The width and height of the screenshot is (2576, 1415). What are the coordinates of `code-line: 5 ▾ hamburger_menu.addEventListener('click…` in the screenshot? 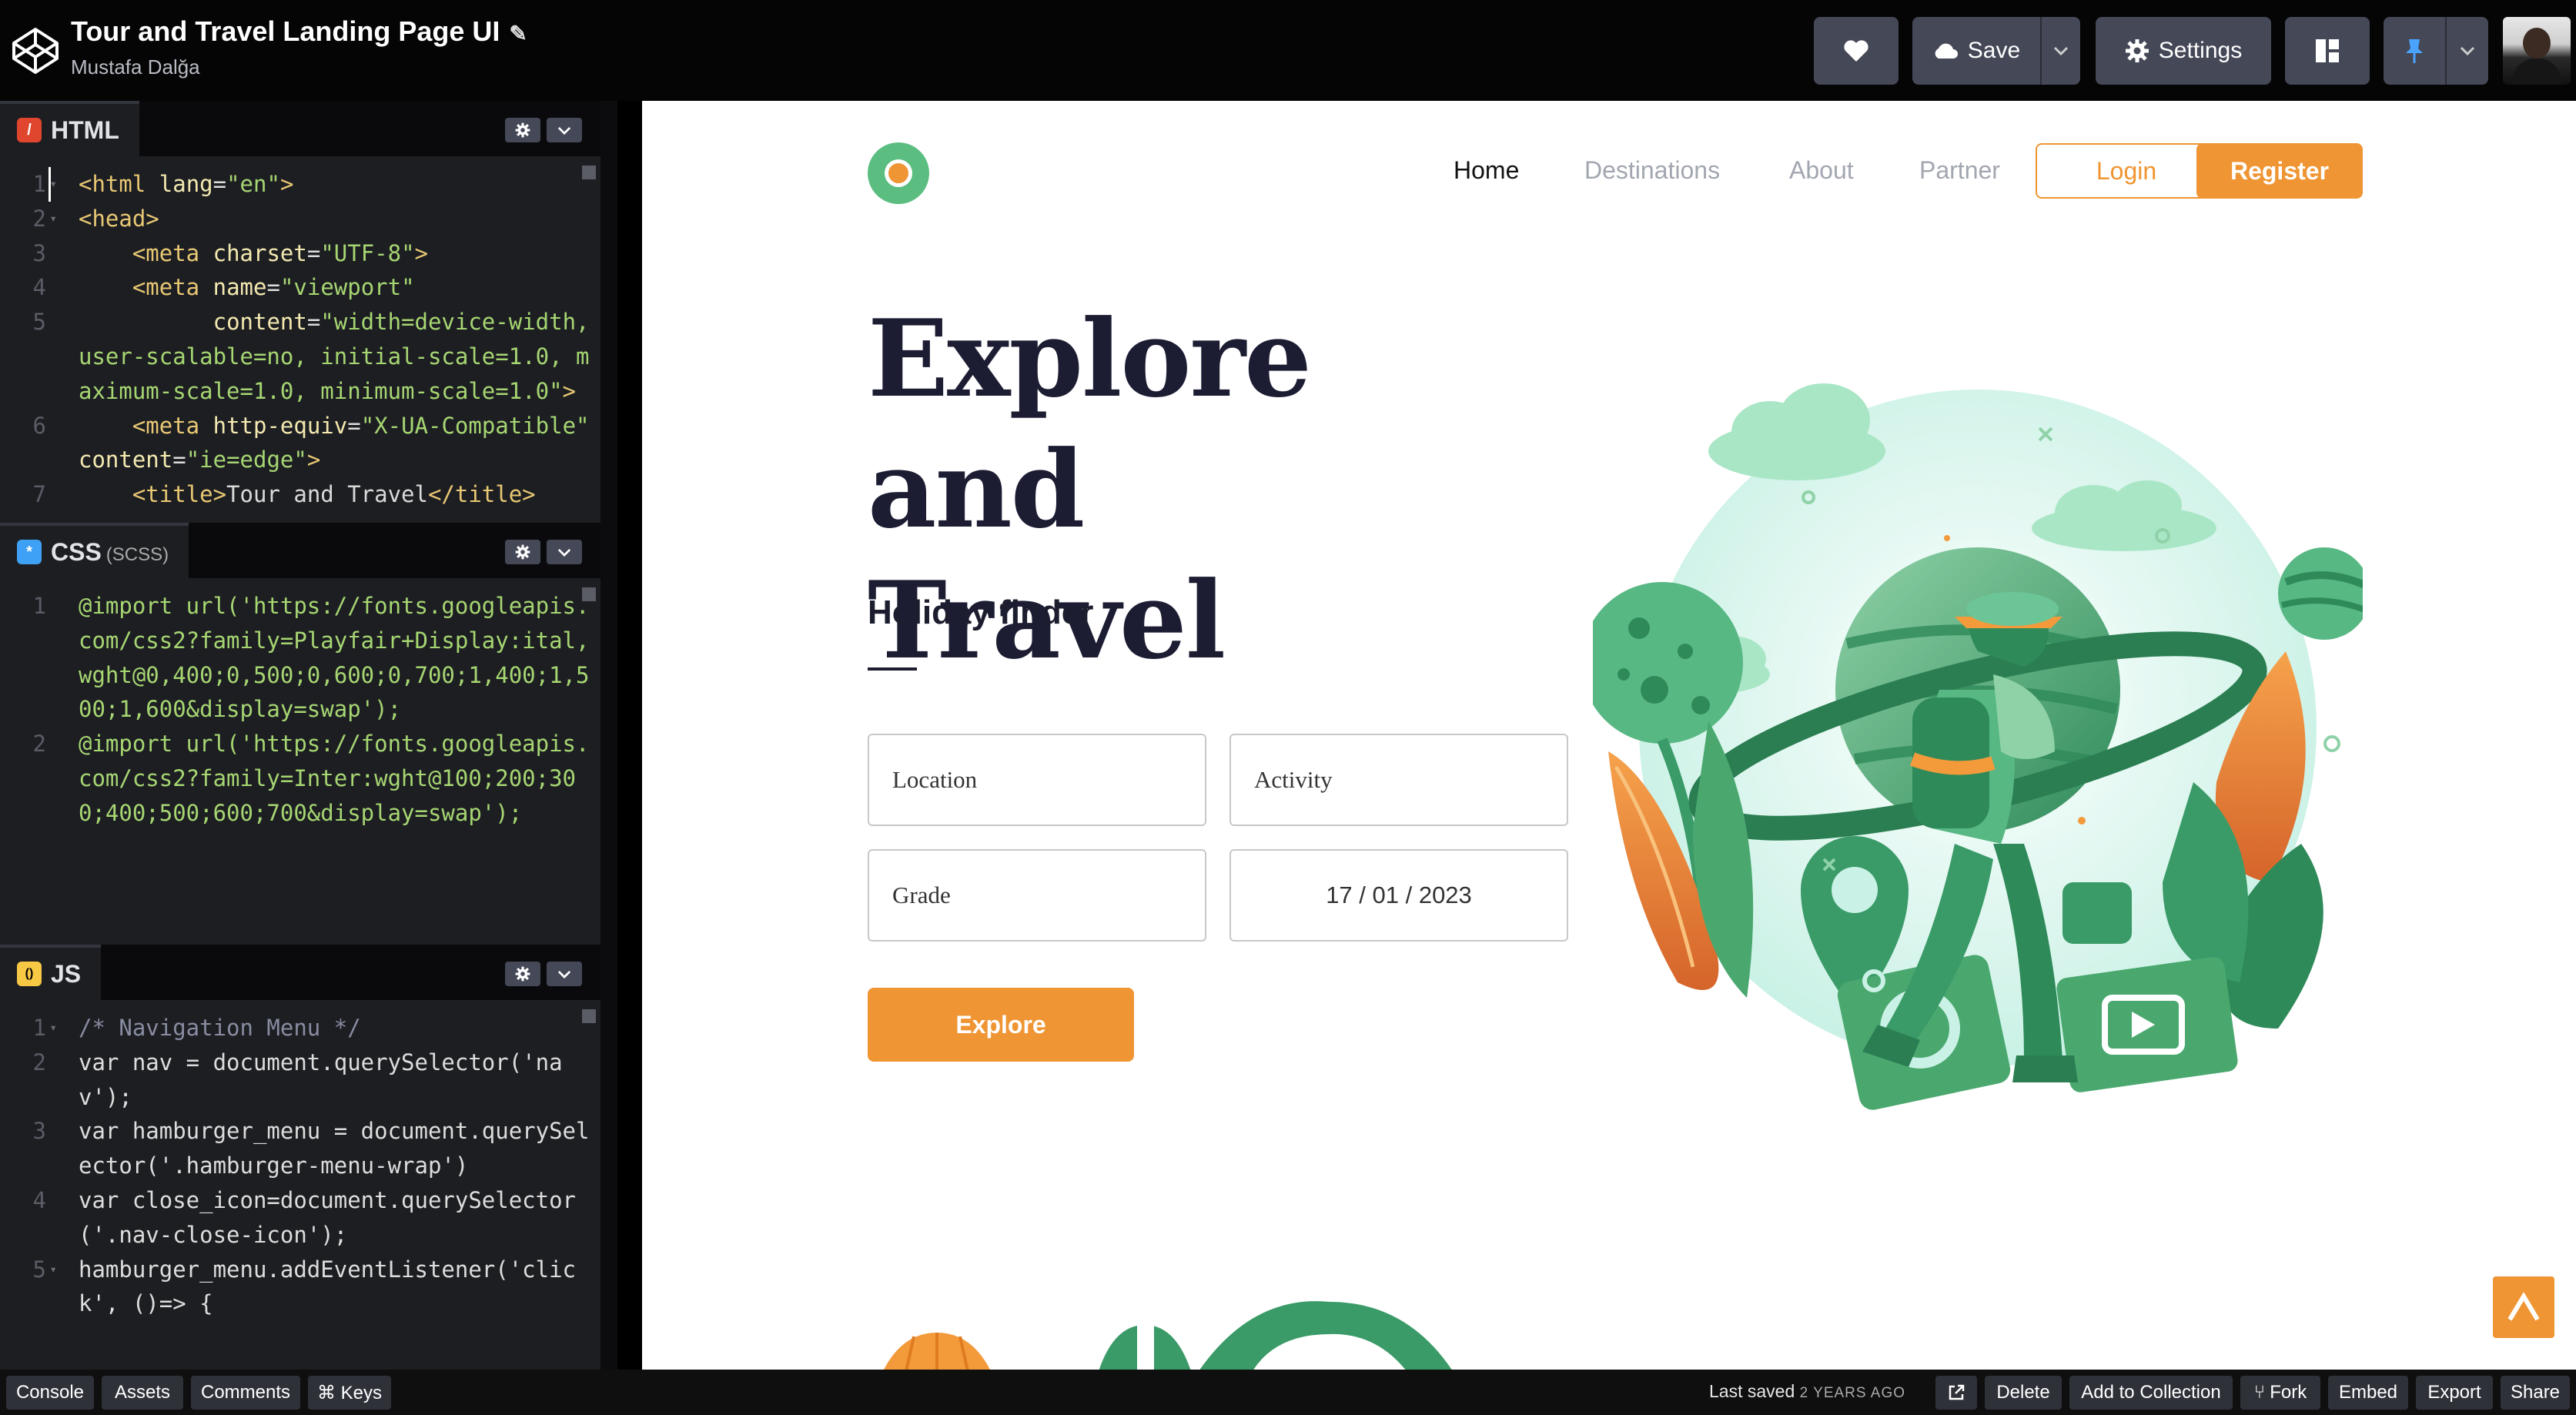 It's located at (305, 1286).